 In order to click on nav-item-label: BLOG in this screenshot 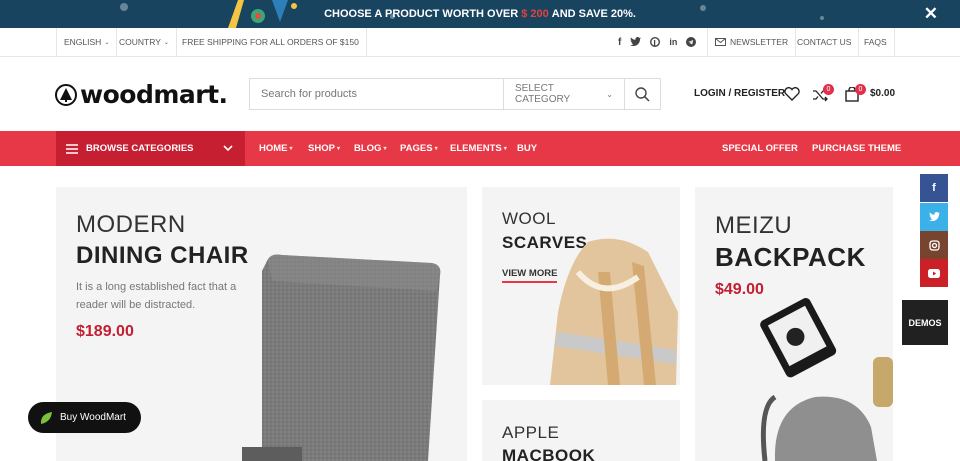, I will do `click(368, 148)`.